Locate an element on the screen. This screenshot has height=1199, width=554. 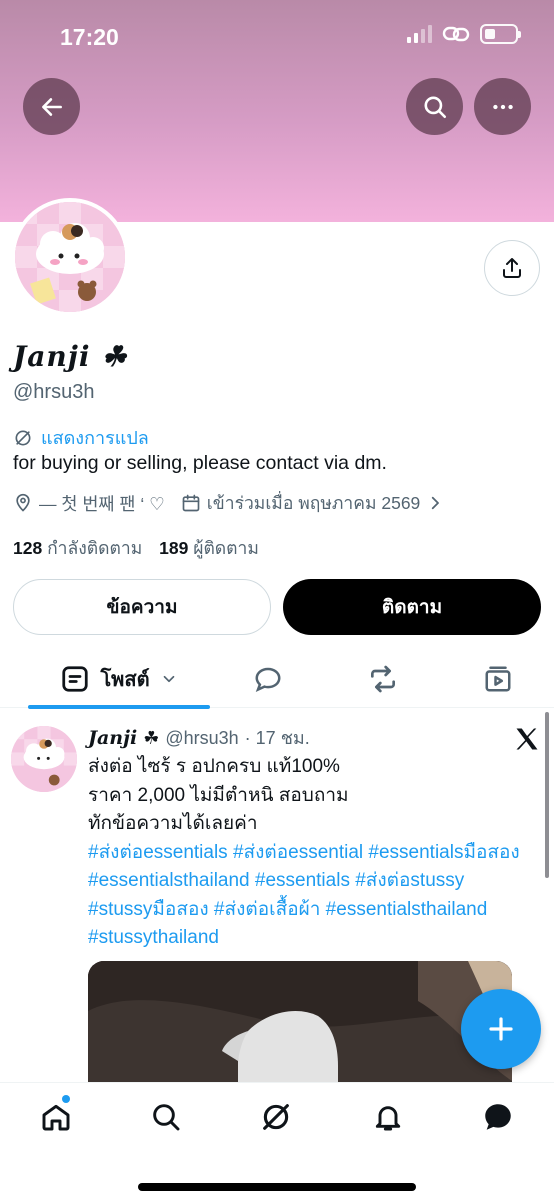
tab-posts: โพสต์ is located at coordinates (119, 679).